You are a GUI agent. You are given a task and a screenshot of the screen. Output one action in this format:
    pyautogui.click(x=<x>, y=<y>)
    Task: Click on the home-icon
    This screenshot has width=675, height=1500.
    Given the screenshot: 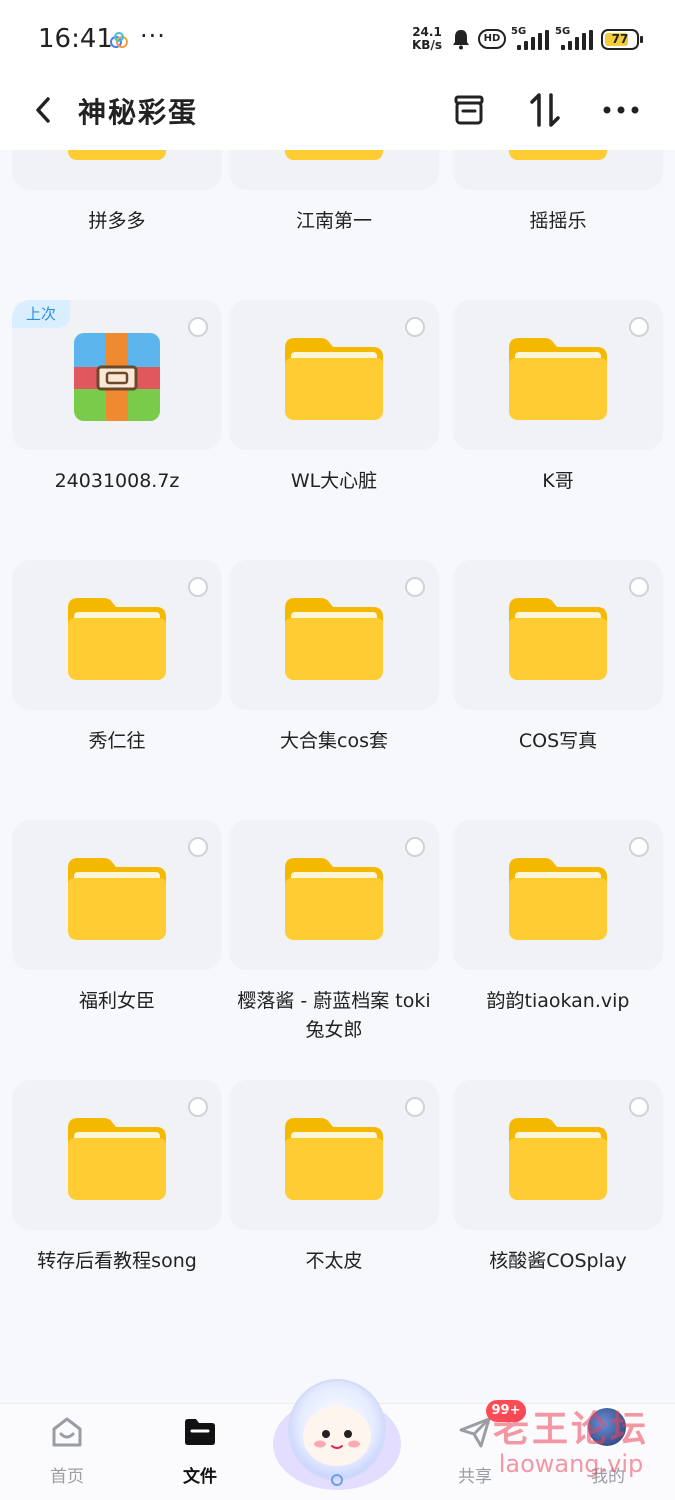 What is the action you would take?
    pyautogui.click(x=67, y=1432)
    